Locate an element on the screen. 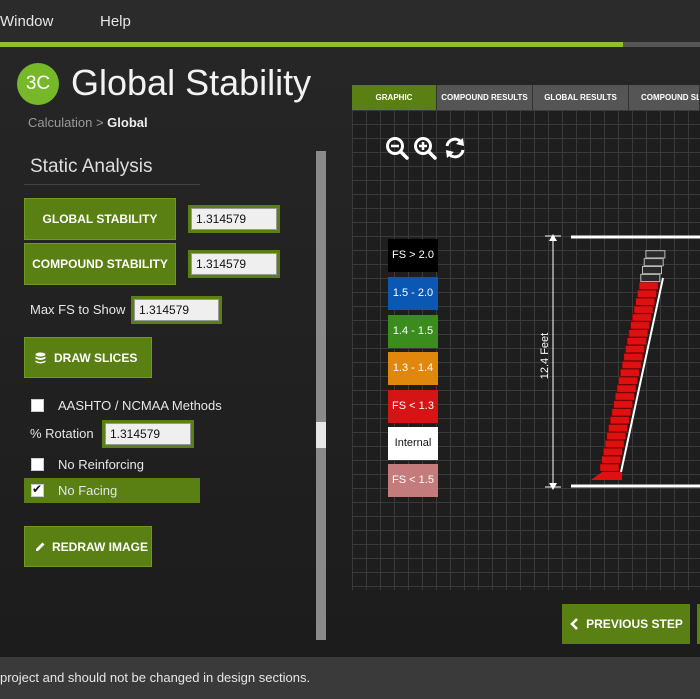 The width and height of the screenshot is (700, 699). app-logo: 3C is located at coordinates (38, 84).